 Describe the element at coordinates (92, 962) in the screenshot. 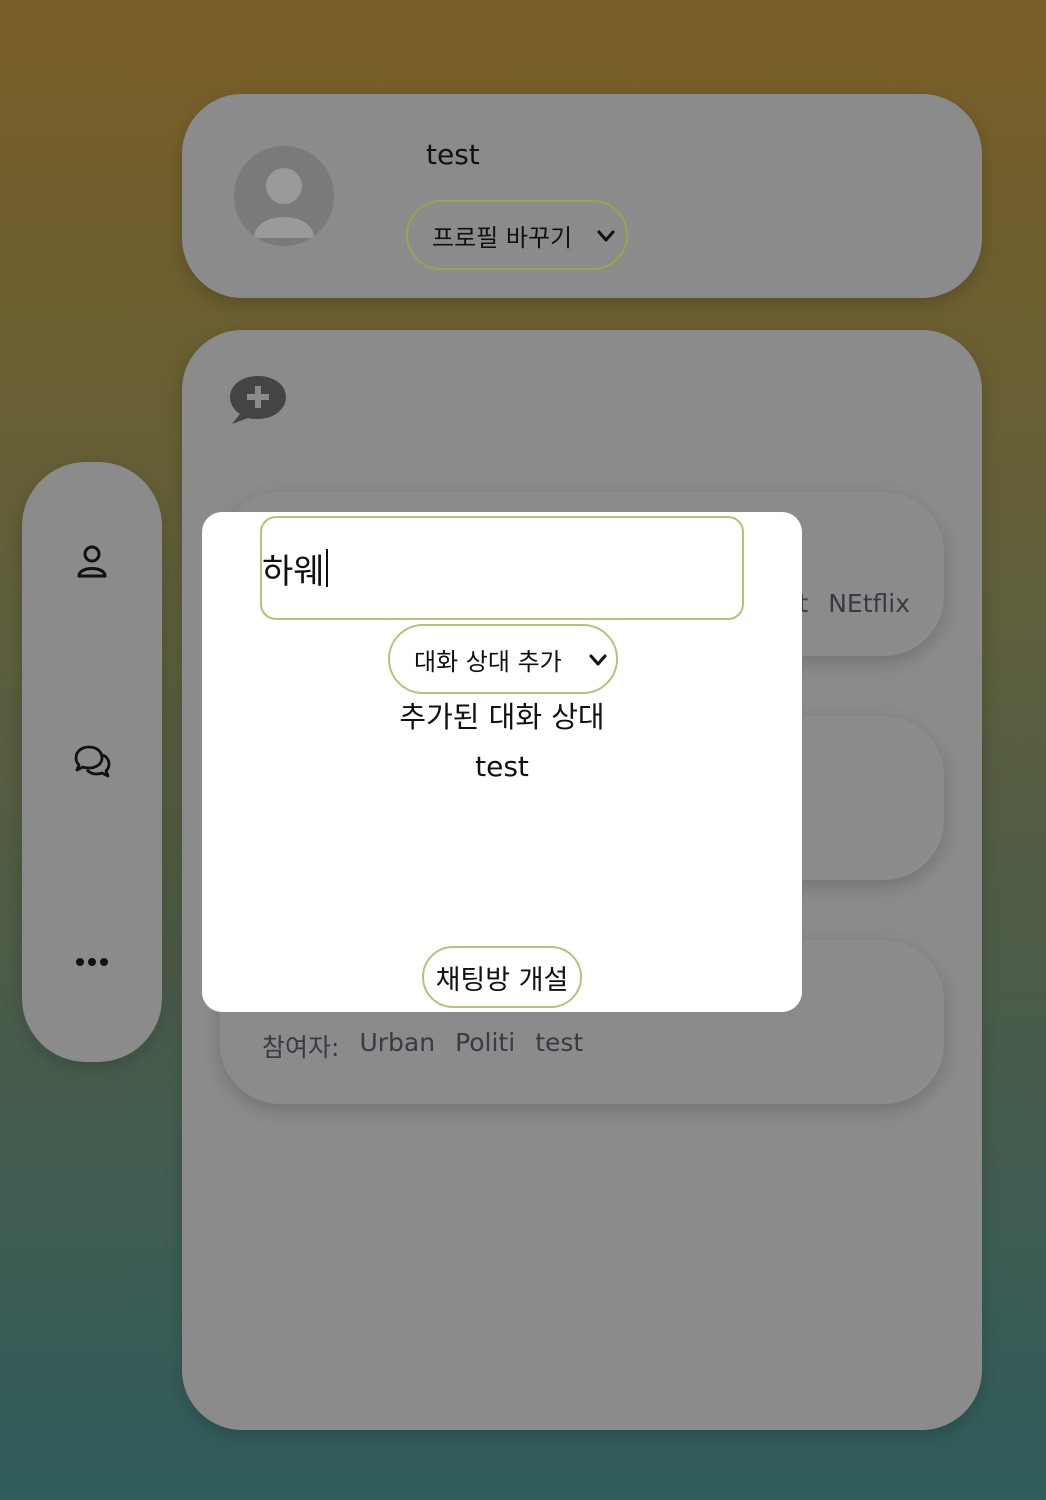

I see `more-icon` at that location.